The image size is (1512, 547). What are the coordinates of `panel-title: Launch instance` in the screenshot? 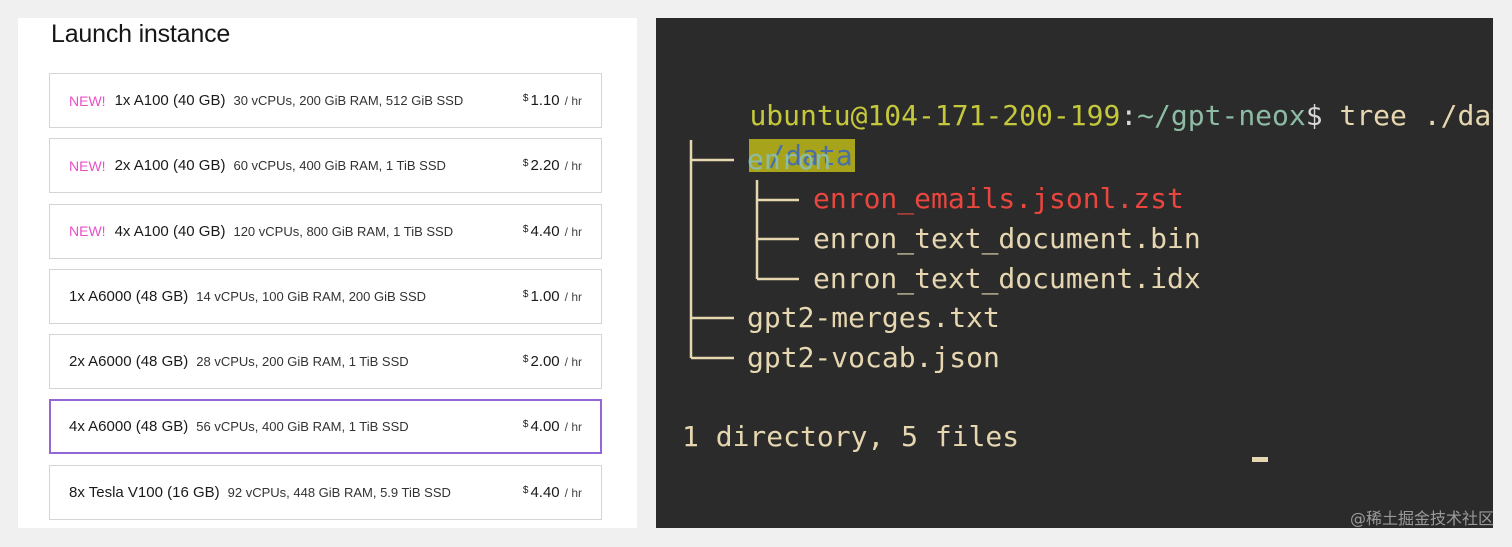 It's located at (141, 34).